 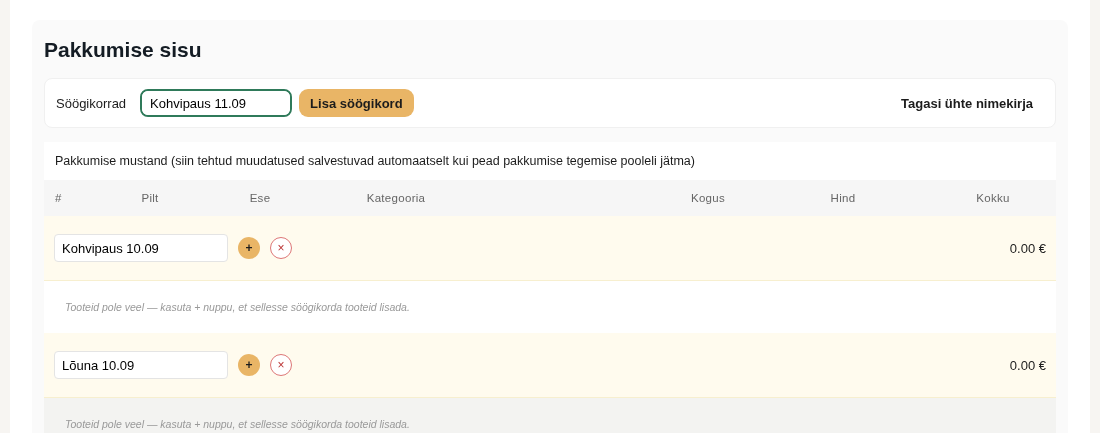 I want to click on section-title: Pakkumise sisu, so click(x=123, y=50).